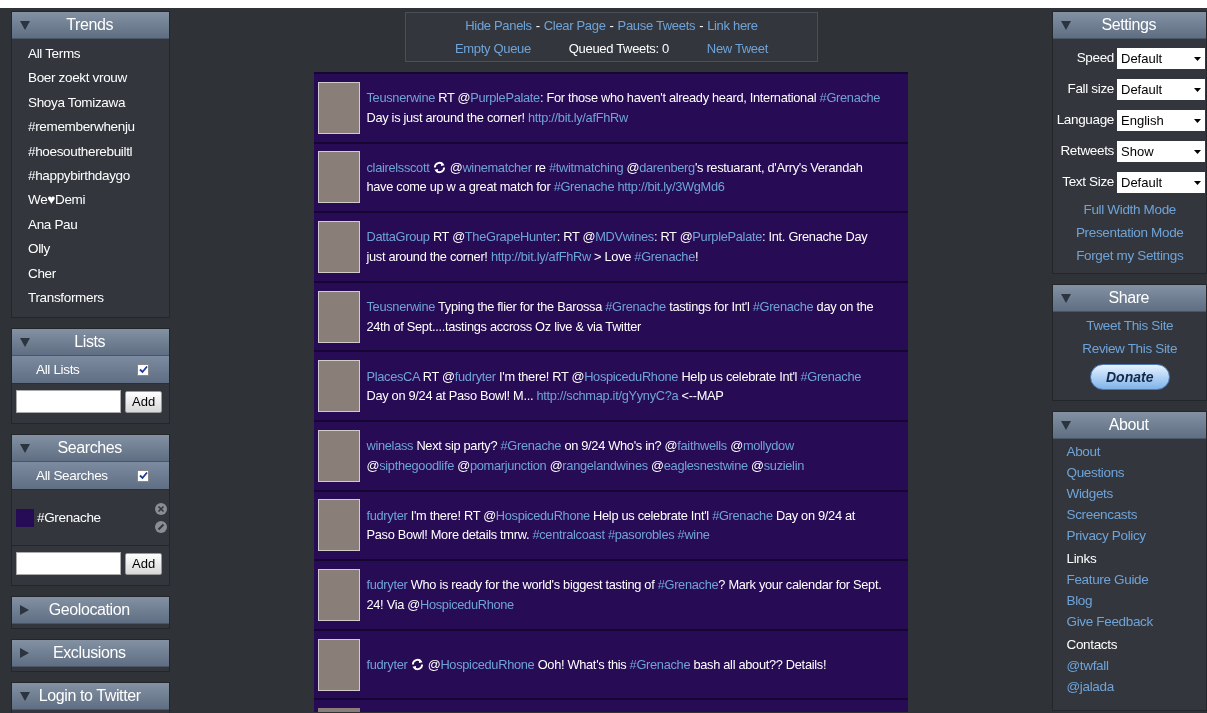 The image size is (1207, 713). I want to click on tweet-link: faithwells, so click(702, 446).